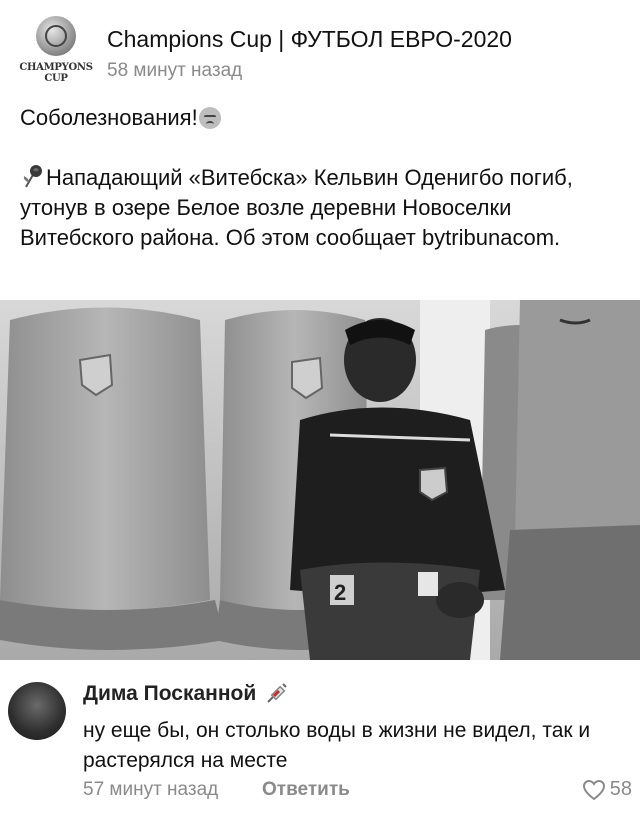 The height and width of the screenshot is (818, 640). I want to click on rose-icon, so click(32, 176).